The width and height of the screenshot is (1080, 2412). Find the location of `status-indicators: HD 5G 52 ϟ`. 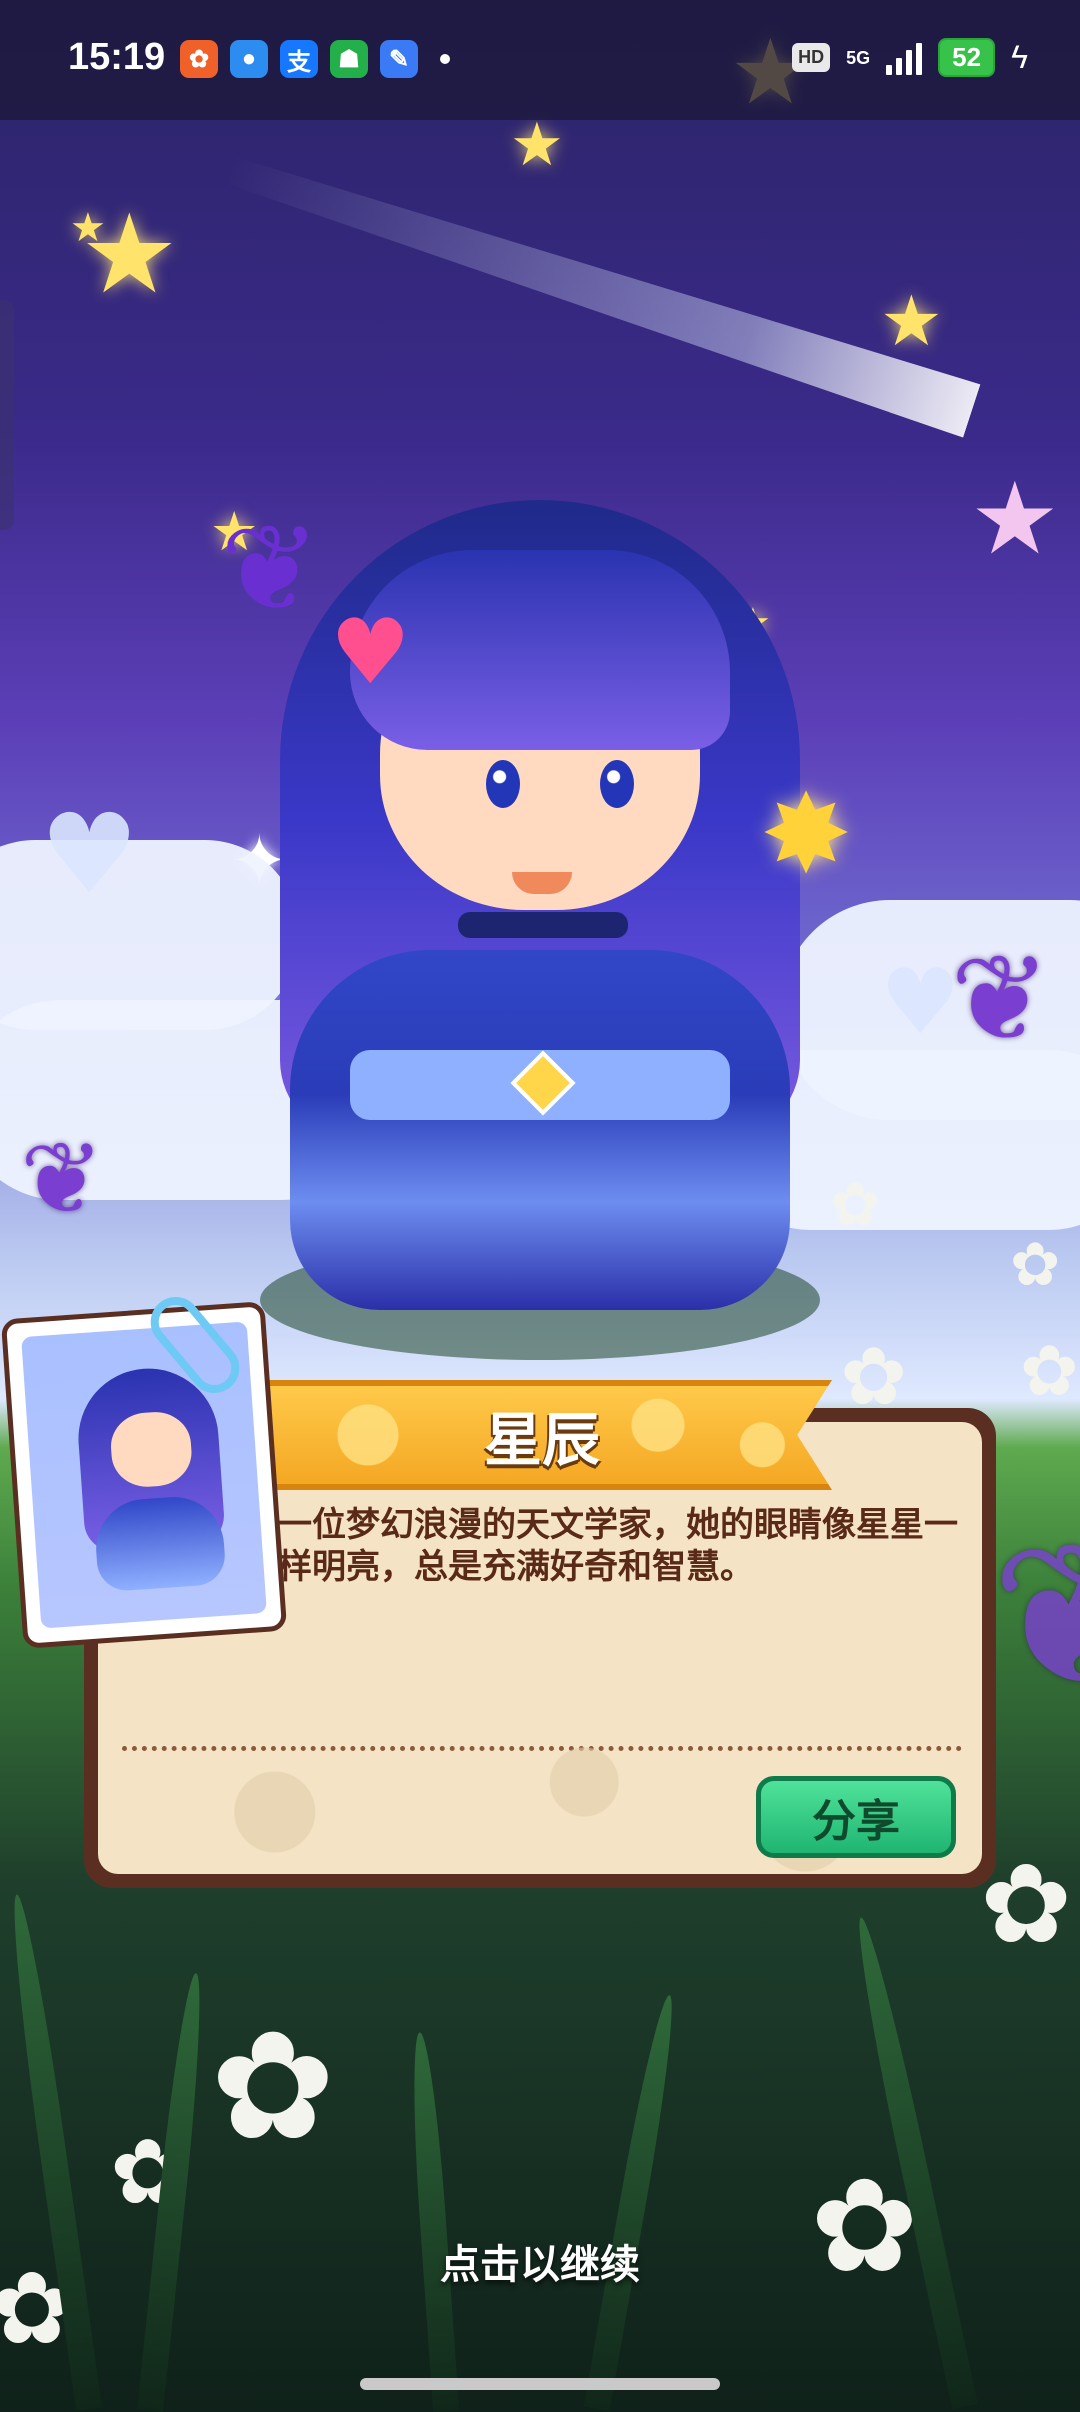

status-indicators: HD 5G 52 ϟ is located at coordinates (910, 57).